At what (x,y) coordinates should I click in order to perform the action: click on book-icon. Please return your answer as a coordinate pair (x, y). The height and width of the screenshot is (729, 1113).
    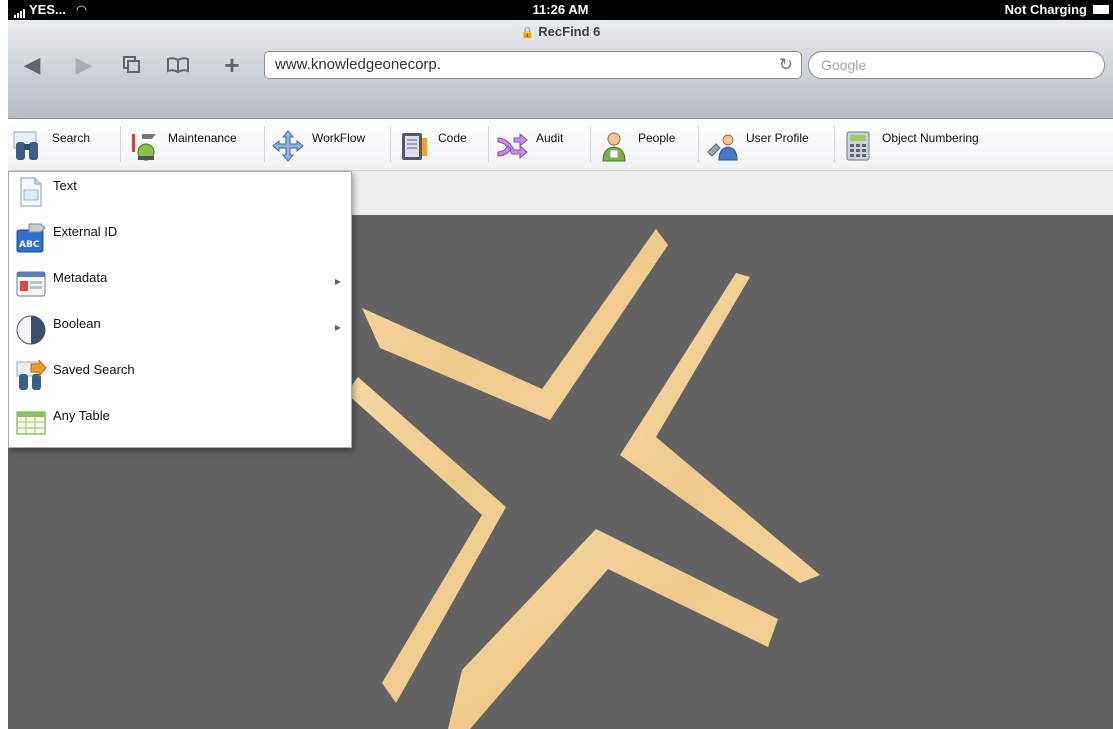
    Looking at the image, I should click on (178, 65).